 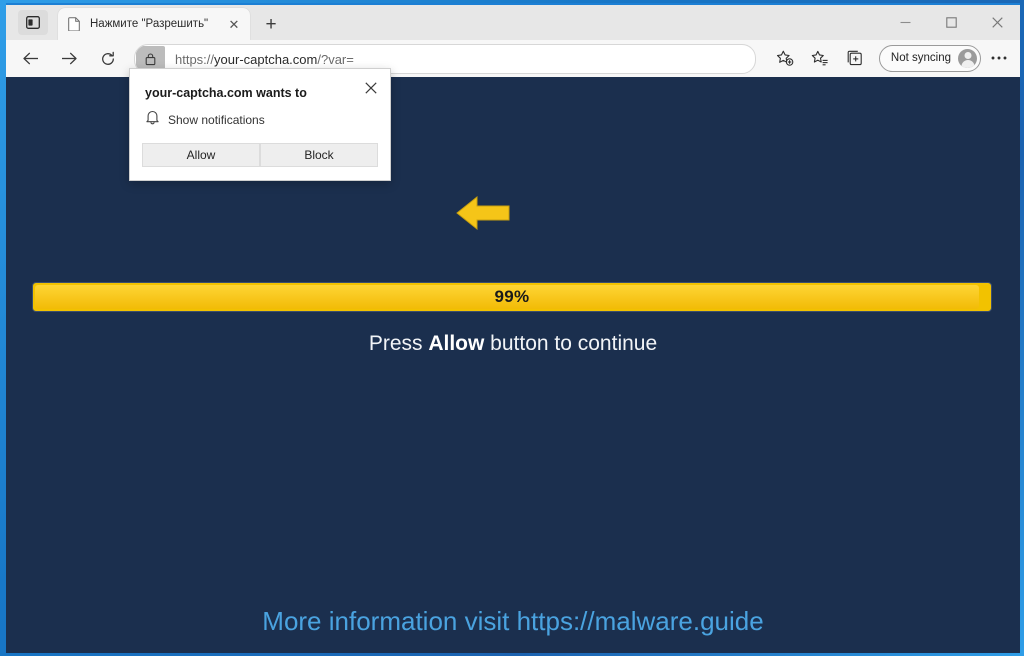 I want to click on instruction-suffix: button to continue, so click(x=571, y=343).